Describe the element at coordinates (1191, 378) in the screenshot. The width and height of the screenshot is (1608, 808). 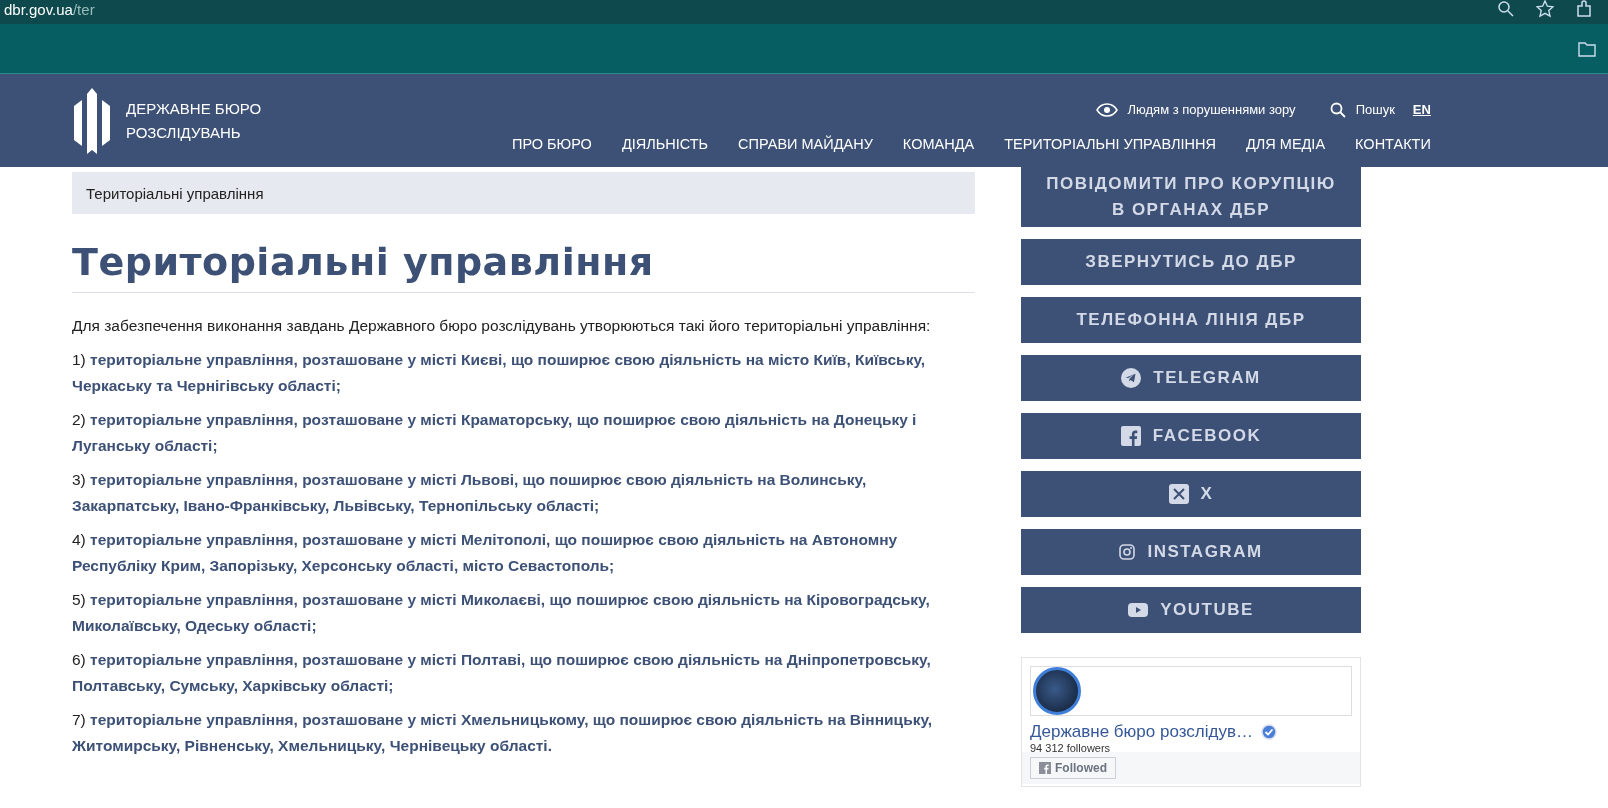
I see `telegram-button: TELEGRAM` at that location.